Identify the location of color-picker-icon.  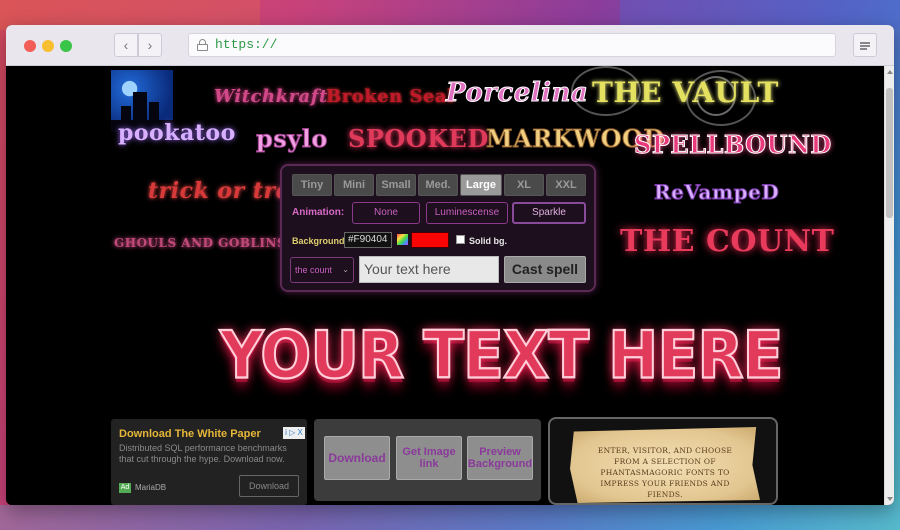
(402, 239).